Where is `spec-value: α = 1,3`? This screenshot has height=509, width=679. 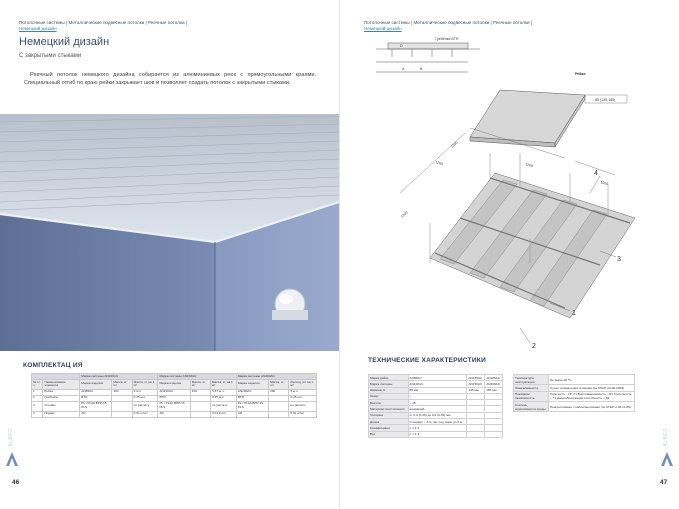
spec-value: α = 1,3 is located at coordinates (437, 434).